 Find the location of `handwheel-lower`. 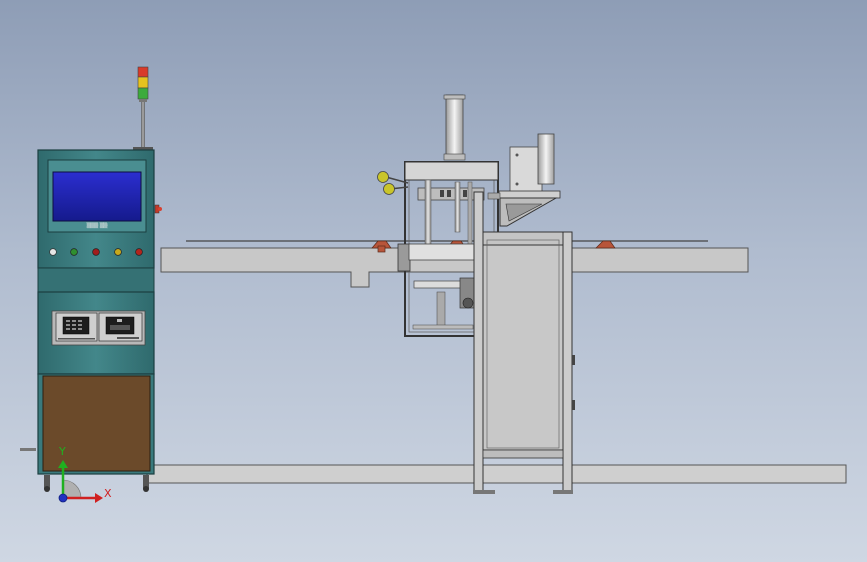

handwheel-lower is located at coordinates (389, 189).